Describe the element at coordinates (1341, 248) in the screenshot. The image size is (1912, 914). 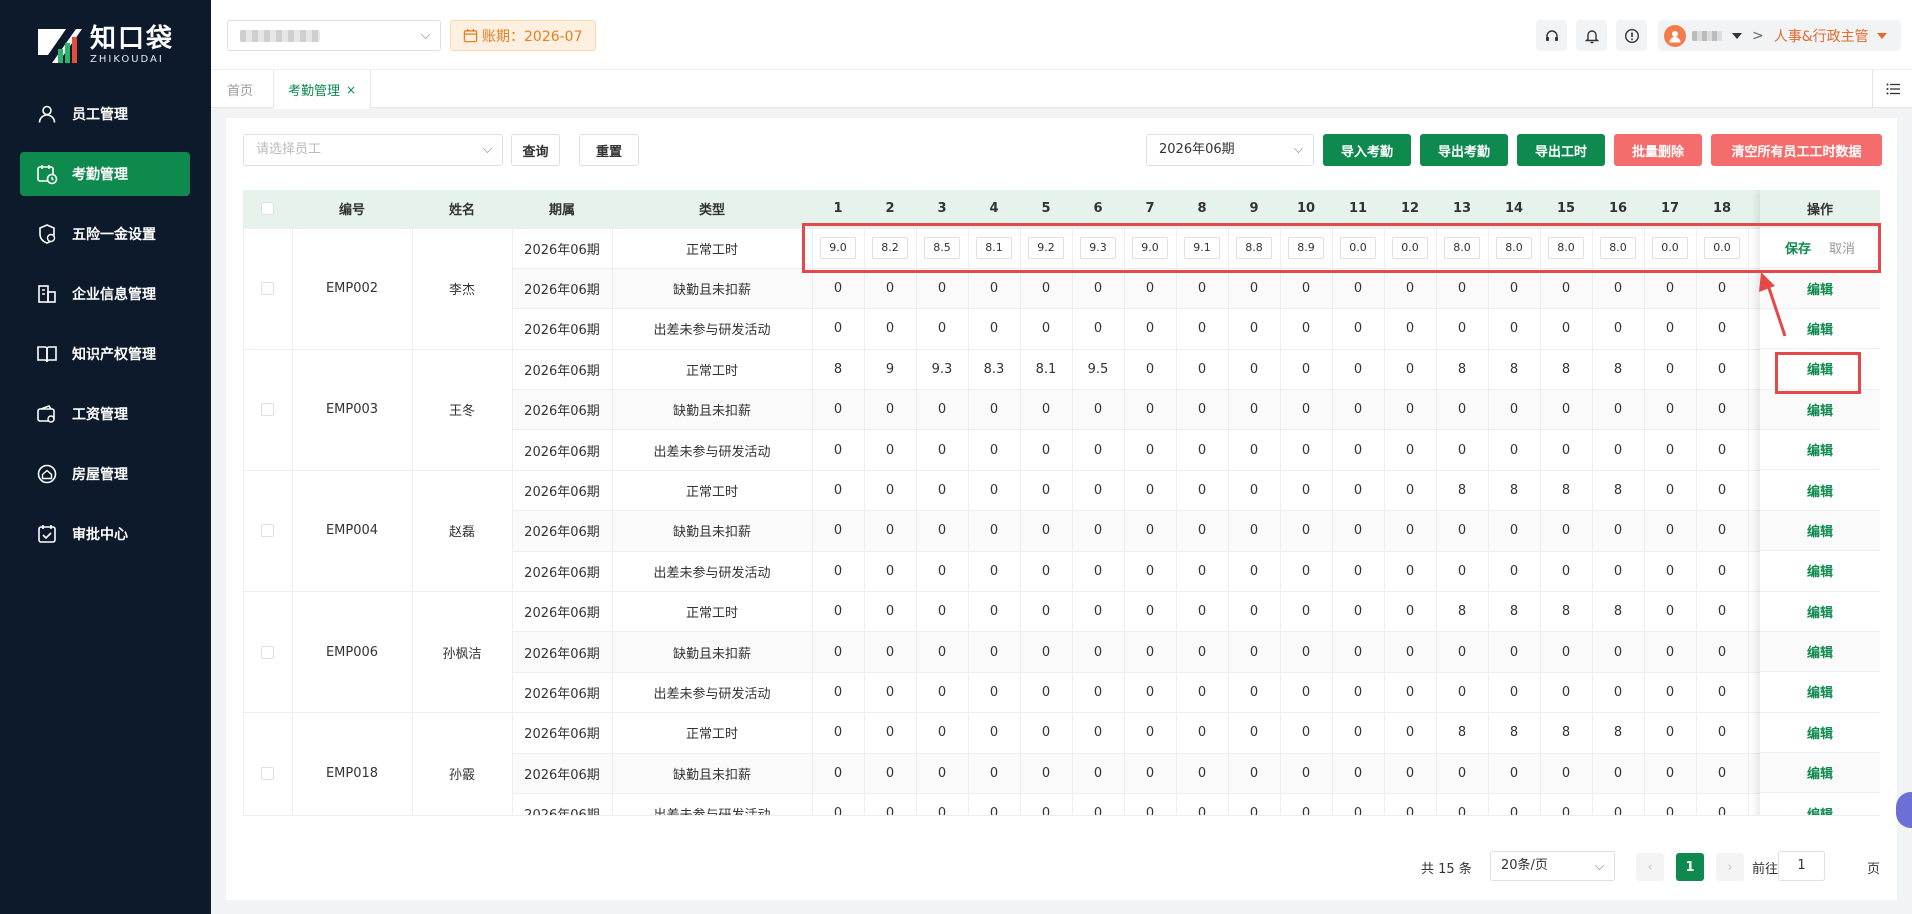
I see `annotation-edit-row-box` at that location.